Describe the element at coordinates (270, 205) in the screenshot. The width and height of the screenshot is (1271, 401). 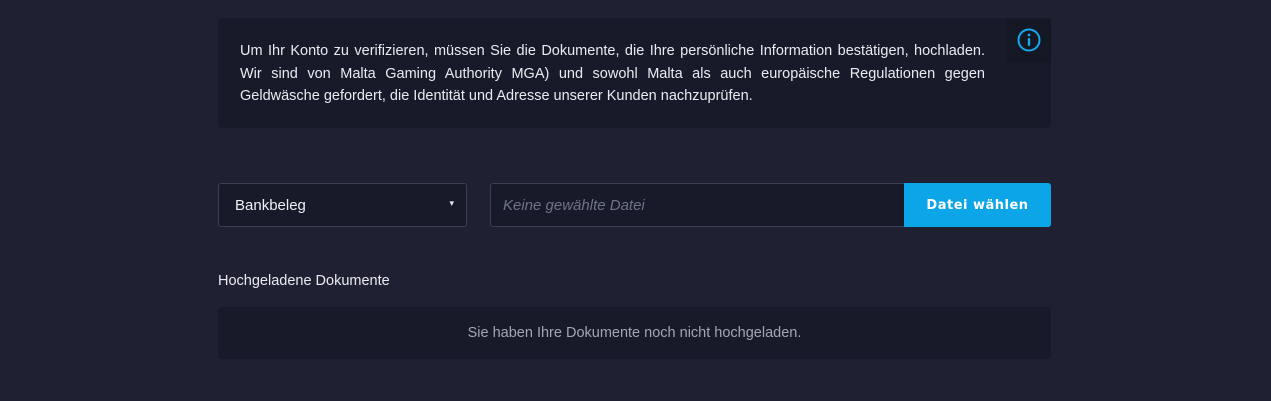
I see `document-type-value: Bankbeleg` at that location.